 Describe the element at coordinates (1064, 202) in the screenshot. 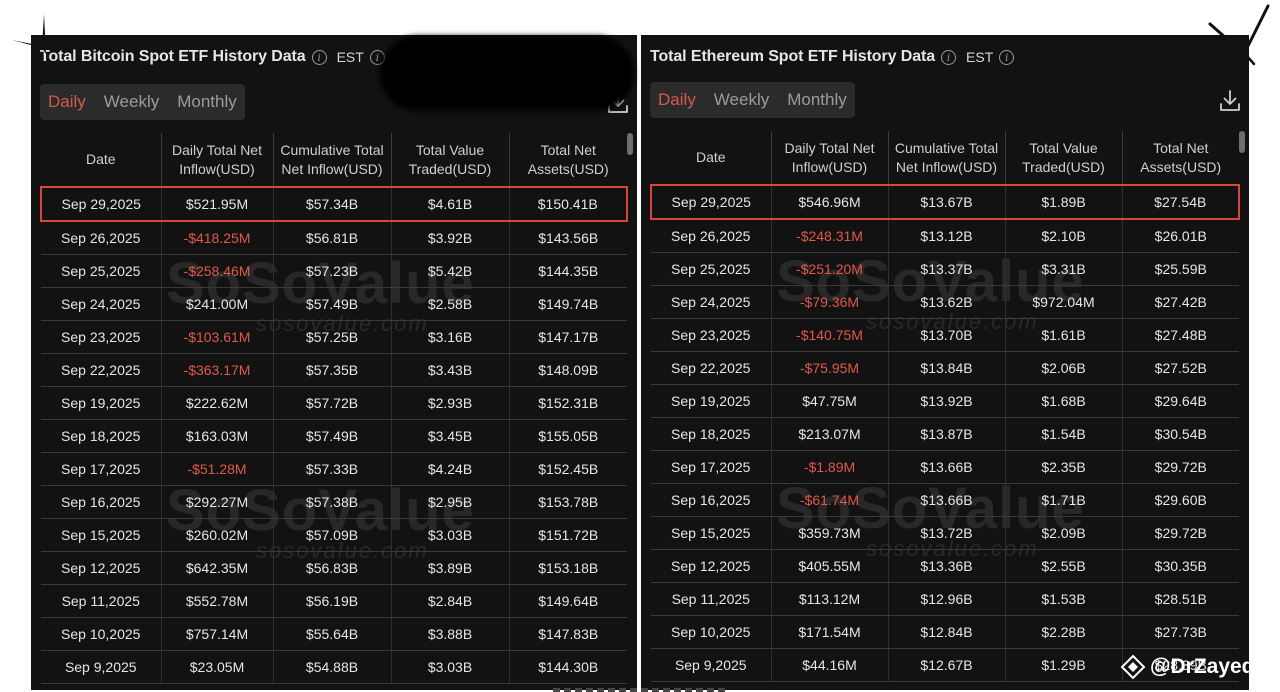

I see `value-traded-cell: $1.89B` at that location.